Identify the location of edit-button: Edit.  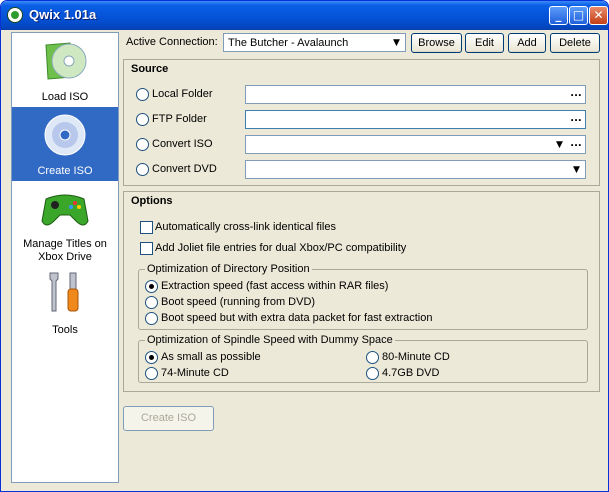
(484, 43).